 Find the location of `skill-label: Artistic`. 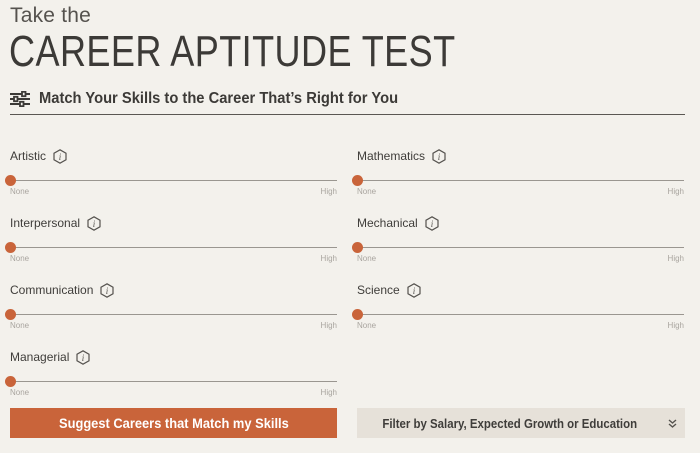

skill-label: Artistic is located at coordinates (28, 156).